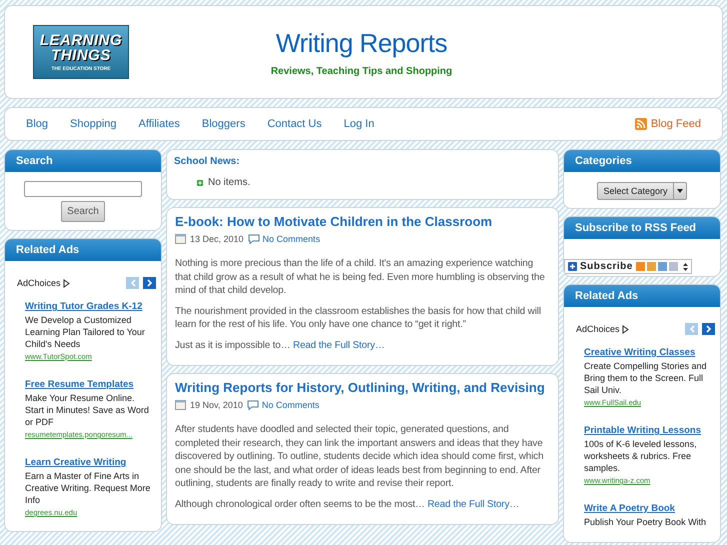  What do you see at coordinates (294, 124) in the screenshot?
I see `nav-link: Contact Us` at bounding box center [294, 124].